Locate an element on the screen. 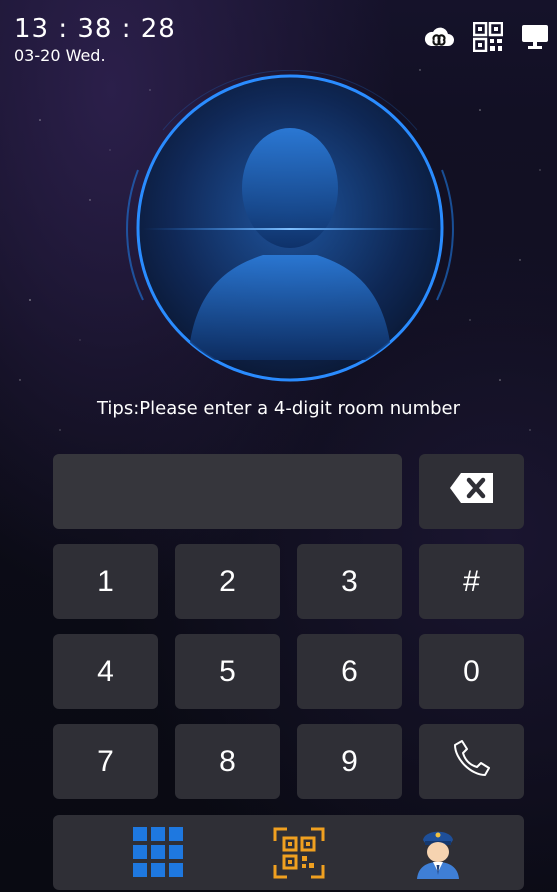 The image size is (557, 892). room-number-input is located at coordinates (227, 491).